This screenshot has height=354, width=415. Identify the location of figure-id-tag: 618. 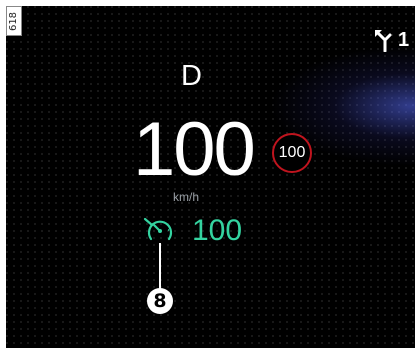
(14, 21).